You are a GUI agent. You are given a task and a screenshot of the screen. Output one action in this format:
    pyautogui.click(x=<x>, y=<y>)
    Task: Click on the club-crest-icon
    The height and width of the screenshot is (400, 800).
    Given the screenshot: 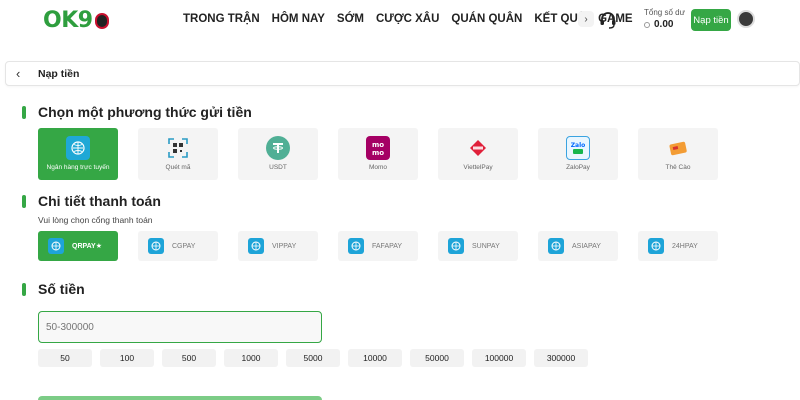 What is the action you would take?
    pyautogui.click(x=101, y=20)
    